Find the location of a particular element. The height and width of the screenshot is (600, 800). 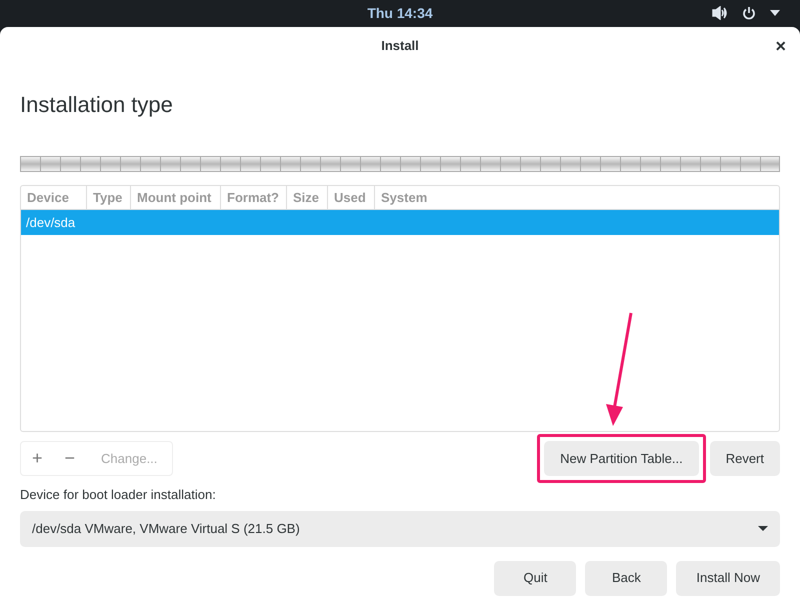

remove-button: − is located at coordinates (70, 458).